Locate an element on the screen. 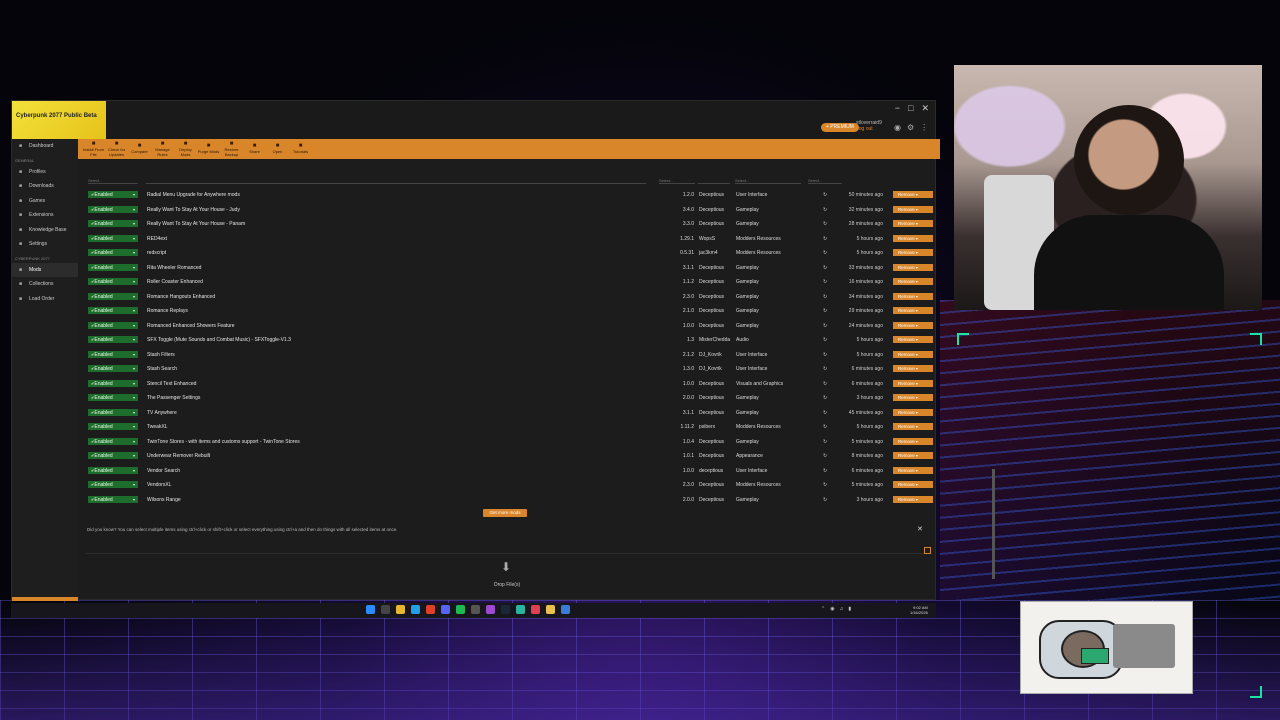 The width and height of the screenshot is (1280, 720). files-icon is located at coordinates (400, 609).